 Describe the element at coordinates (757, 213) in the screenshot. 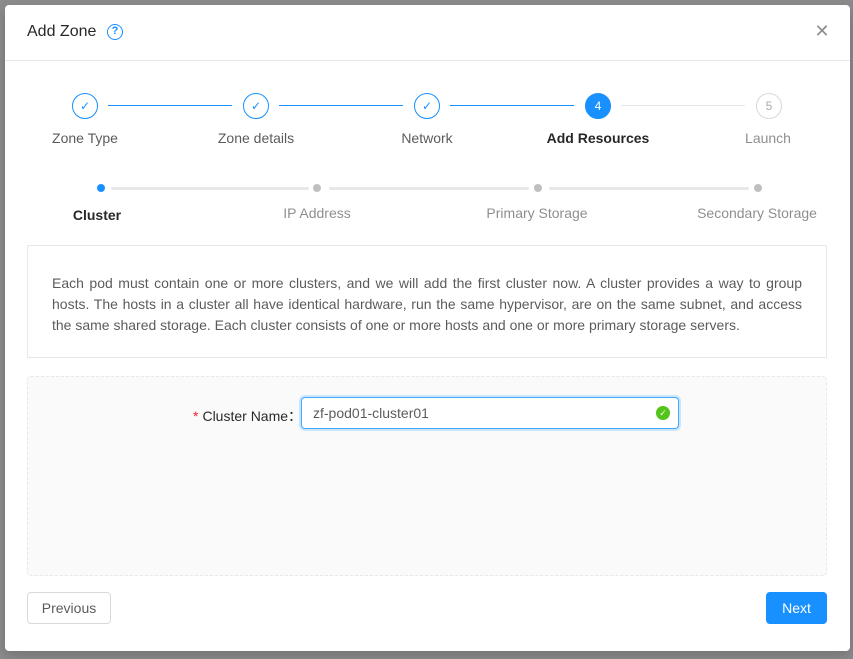

I see `sub-step-label-secondary-storage: Secondary Storage` at that location.